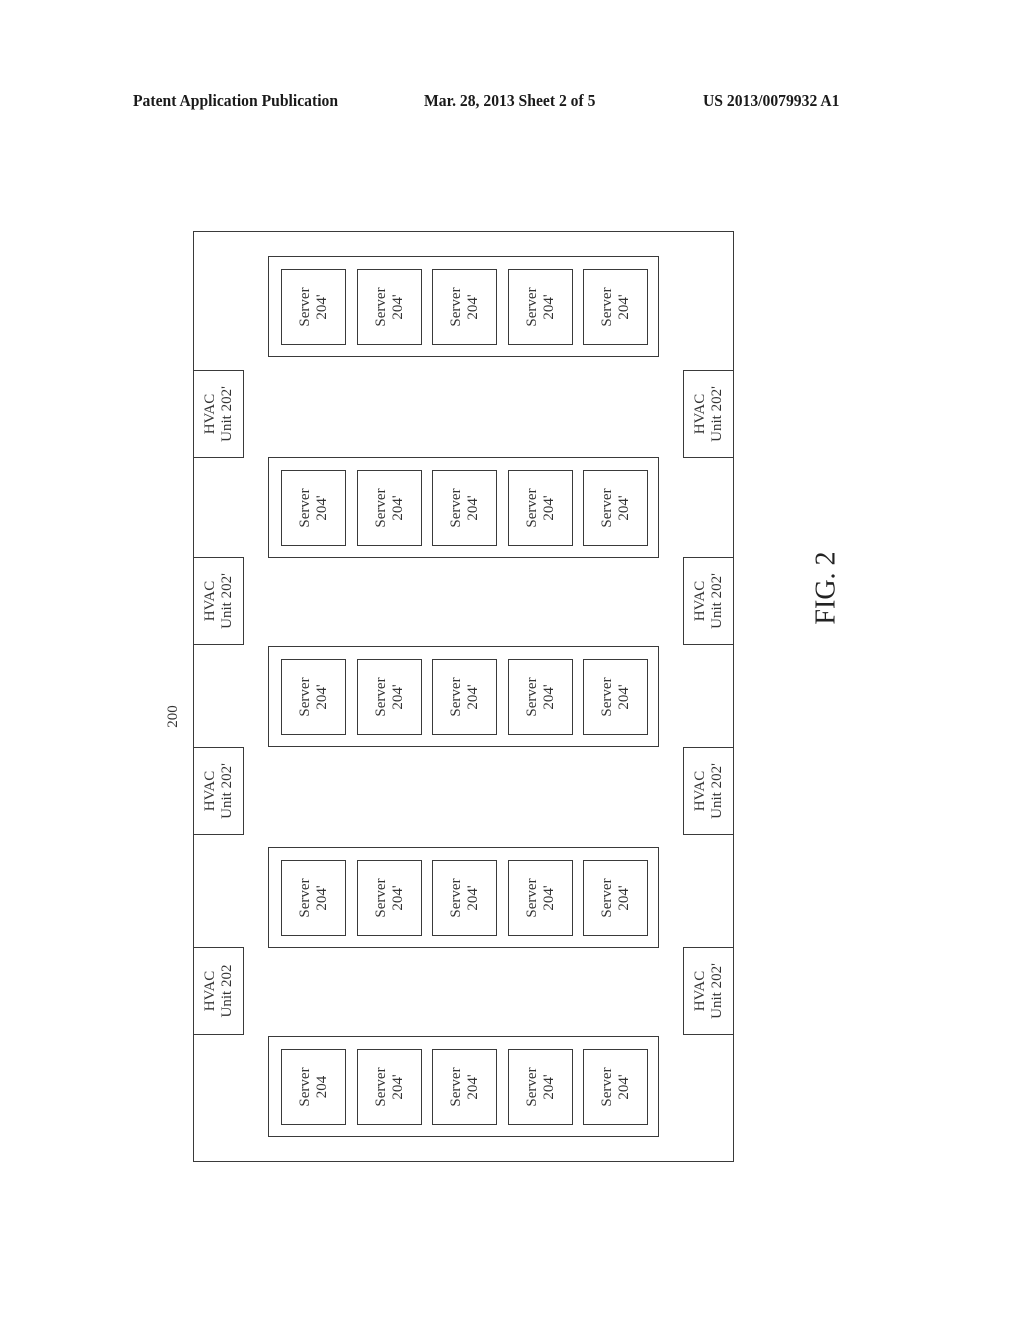  What do you see at coordinates (826, 588) in the screenshot?
I see `figure-caption: FIG. 2` at bounding box center [826, 588].